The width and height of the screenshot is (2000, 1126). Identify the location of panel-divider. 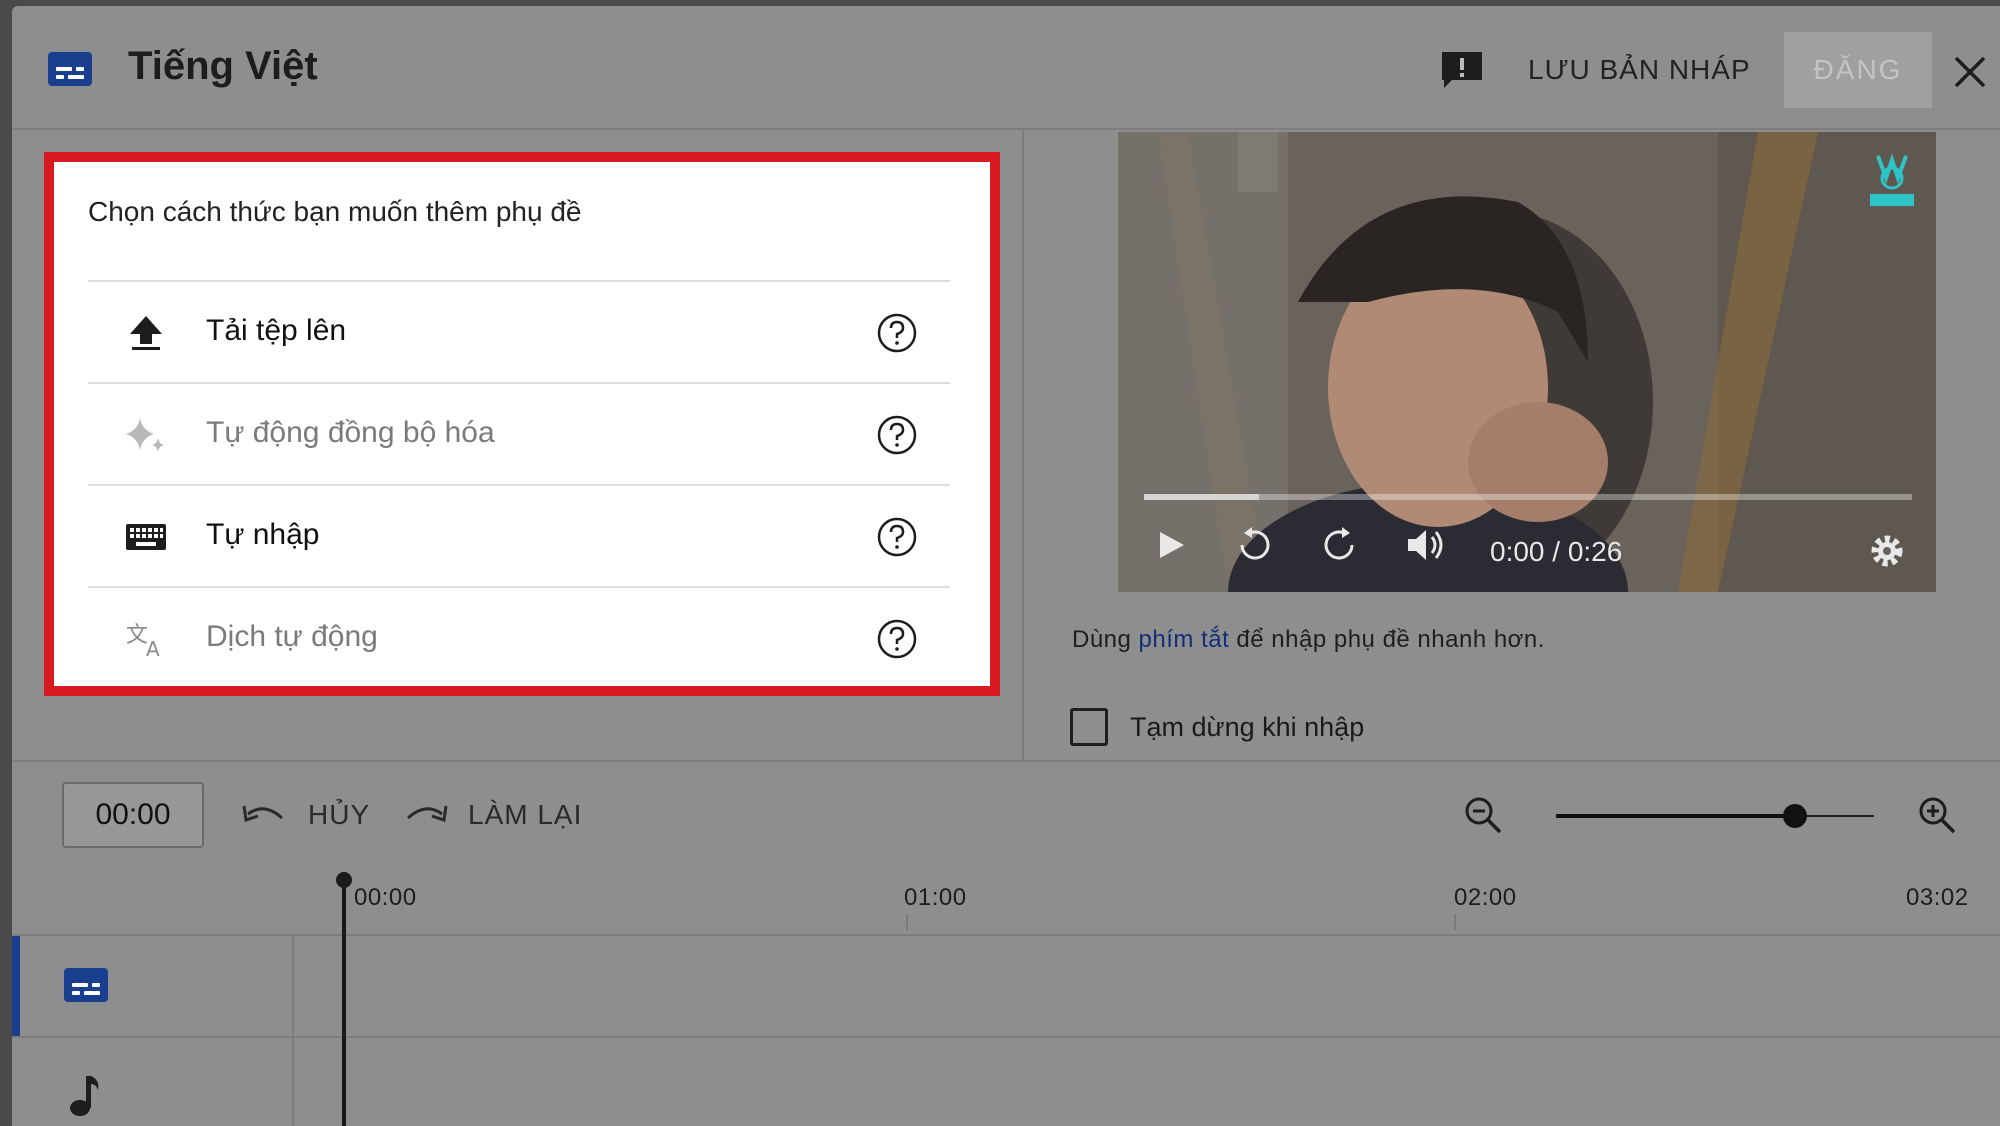
(1023, 445).